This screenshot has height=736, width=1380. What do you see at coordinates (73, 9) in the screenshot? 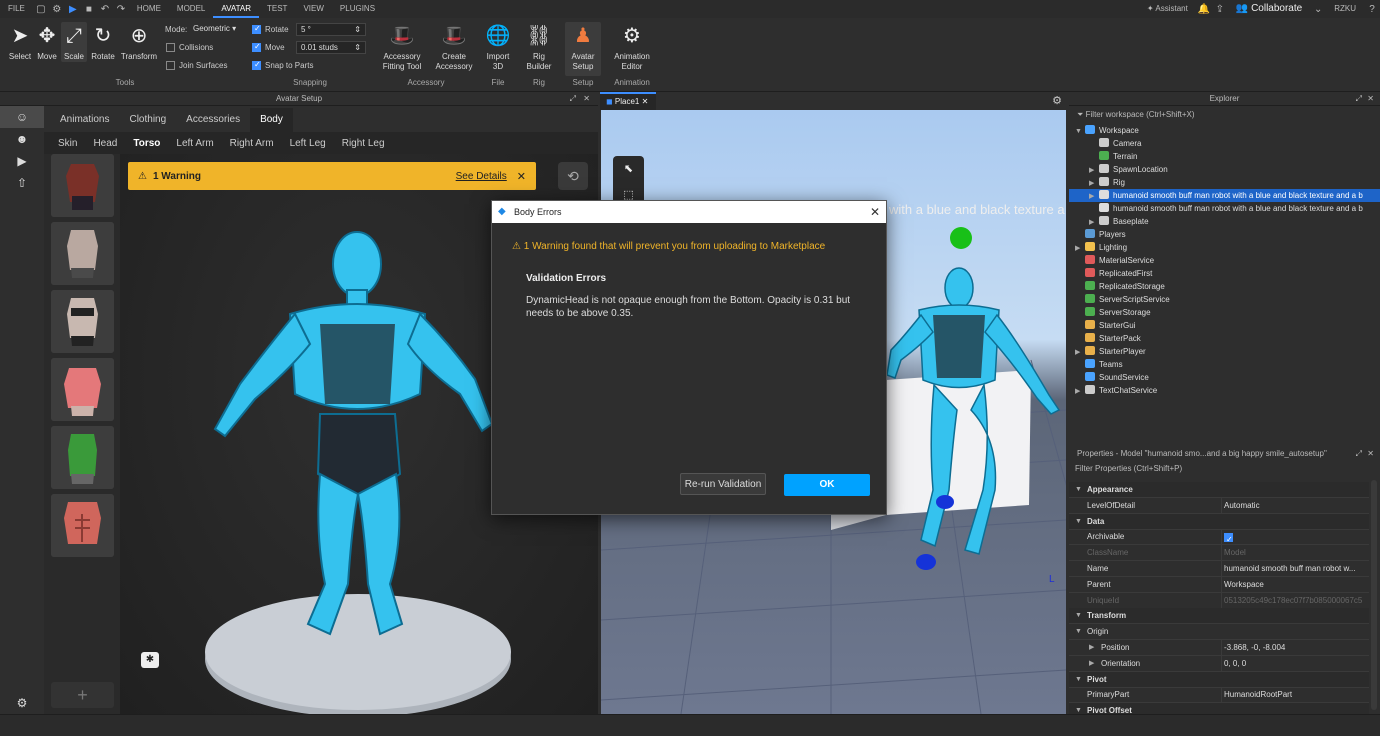
I see `play-icon: ▶` at bounding box center [73, 9].